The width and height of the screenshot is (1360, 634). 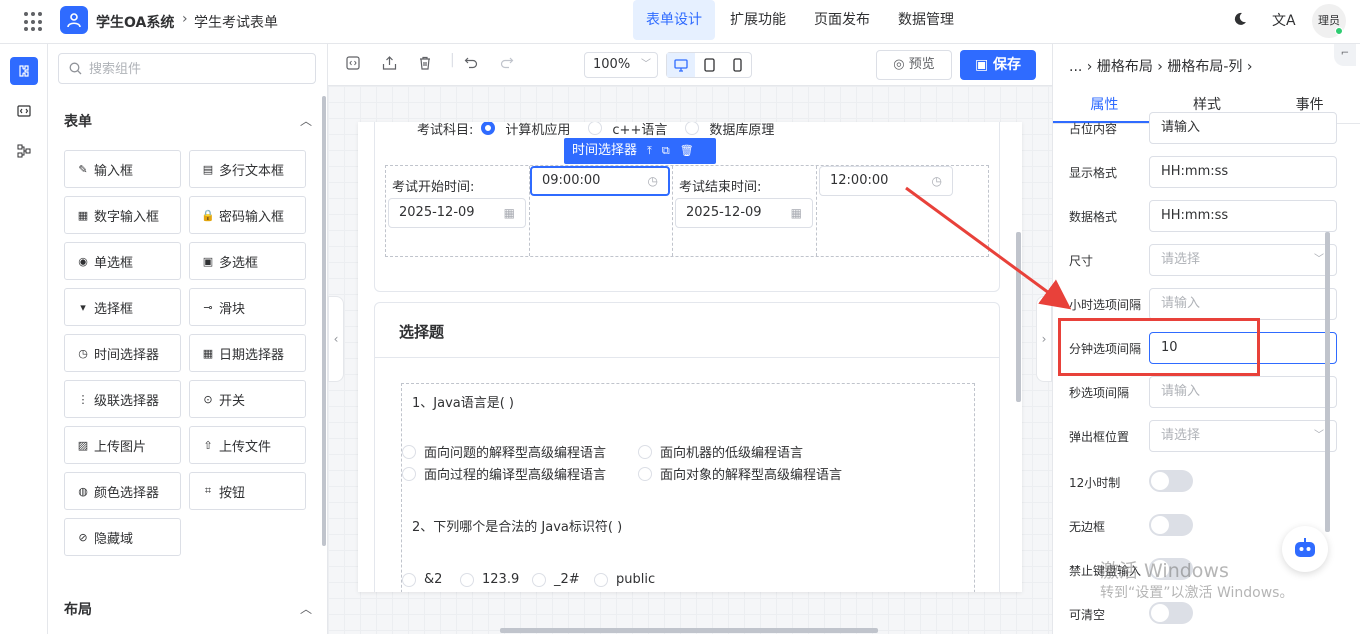 I want to click on mobile-icon, so click(x=737, y=65).